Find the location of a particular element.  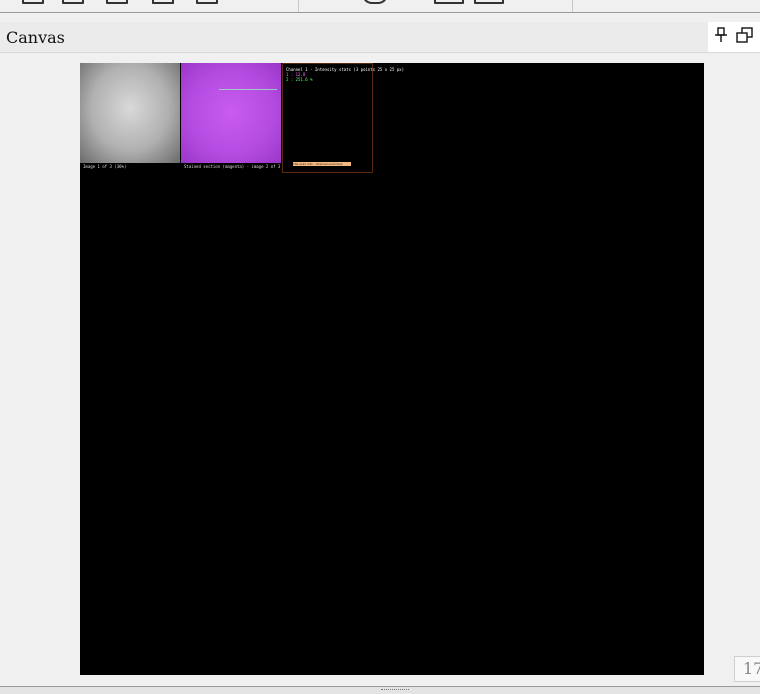

toolbar-layout-icon is located at coordinates (163, 2).